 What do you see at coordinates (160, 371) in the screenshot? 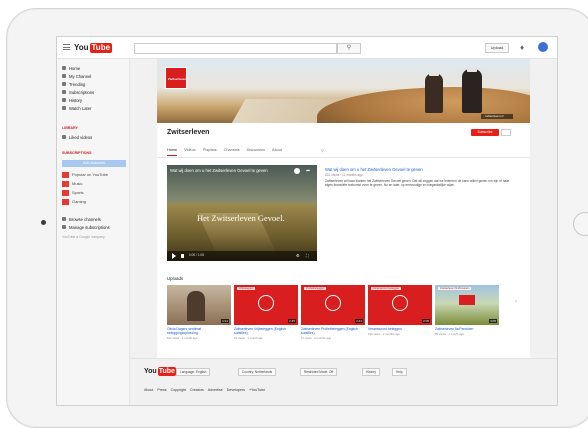
I see `footer-youtube-logo: You Tube` at bounding box center [160, 371].